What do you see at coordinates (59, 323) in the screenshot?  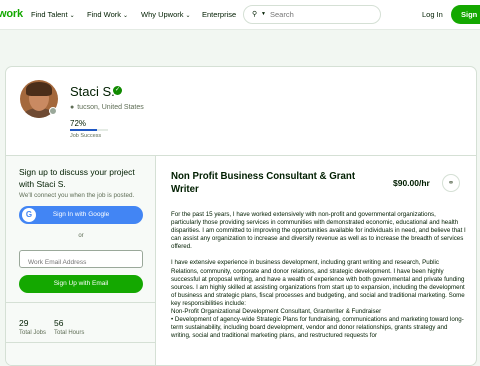 I see `total-hours-value: 56` at bounding box center [59, 323].